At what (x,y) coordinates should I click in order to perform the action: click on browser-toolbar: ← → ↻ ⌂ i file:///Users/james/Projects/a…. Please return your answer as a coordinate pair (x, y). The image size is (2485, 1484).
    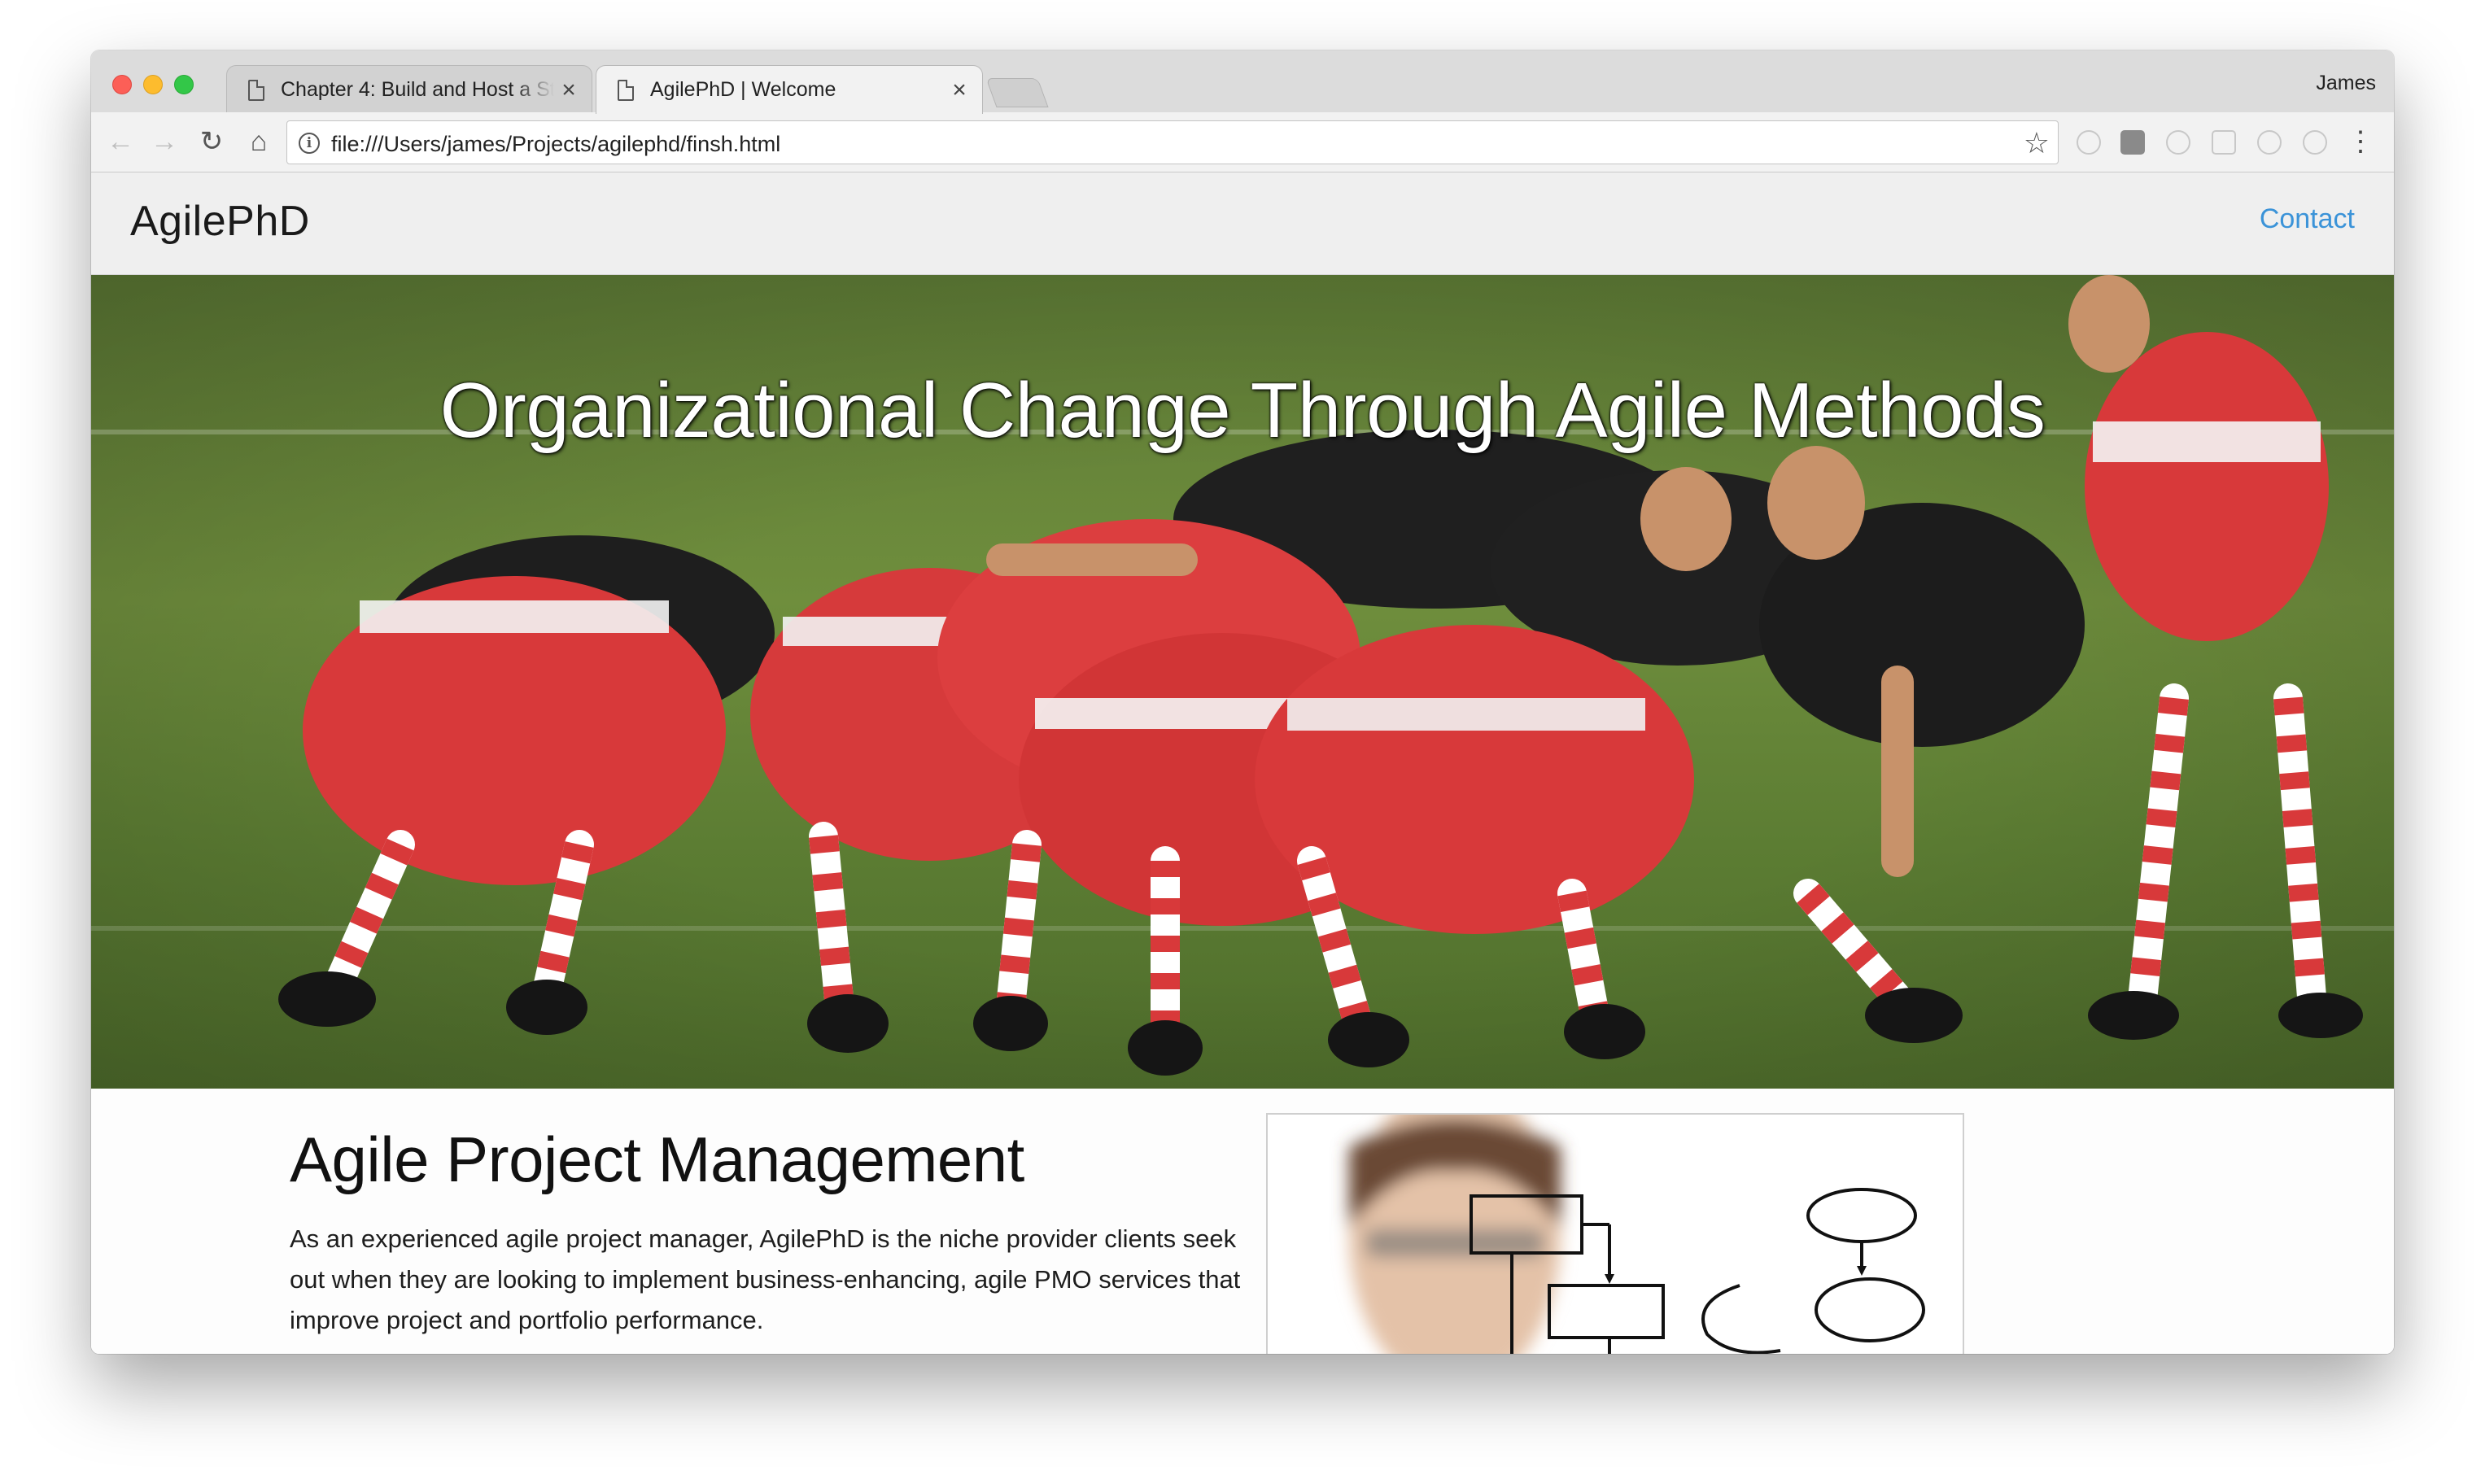
    Looking at the image, I should click on (1242, 142).